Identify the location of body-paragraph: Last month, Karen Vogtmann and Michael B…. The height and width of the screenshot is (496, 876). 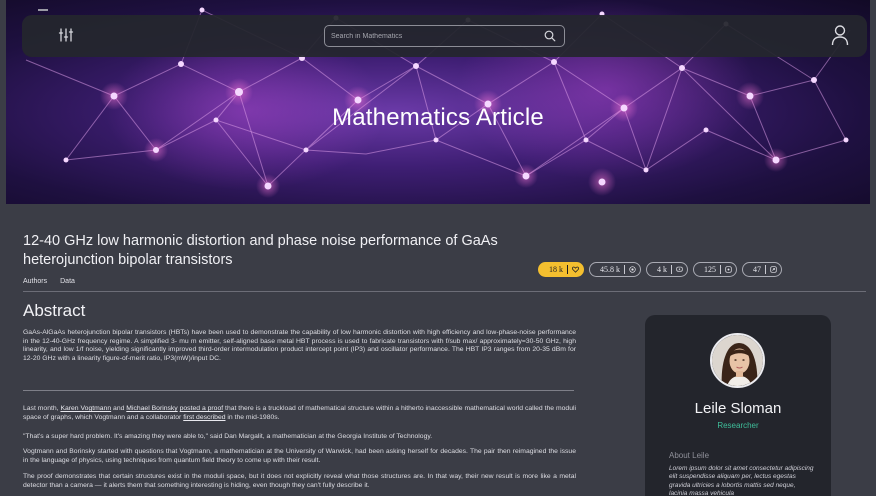
(299, 413).